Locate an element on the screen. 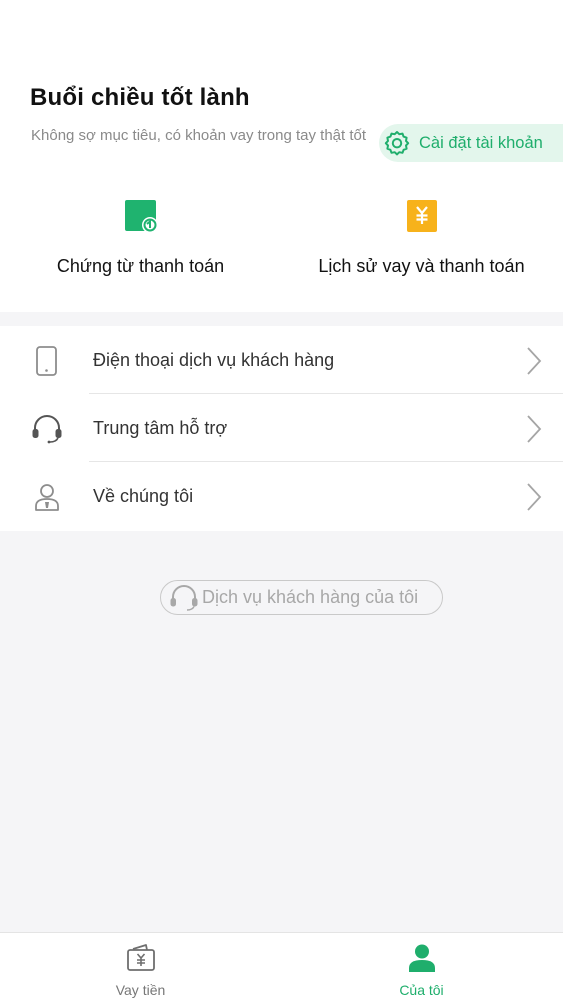 The image size is (563, 1000). greeting-title: Buổi chiều tốt lành is located at coordinates (140, 97).